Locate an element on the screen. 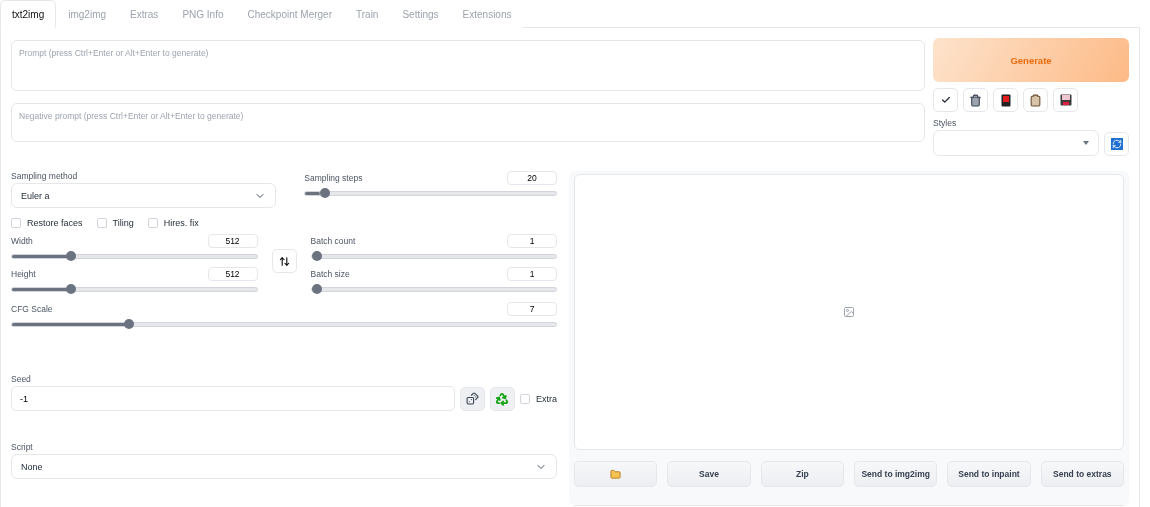 The width and height of the screenshot is (1150, 507). save-button is located at coordinates (1065, 100).